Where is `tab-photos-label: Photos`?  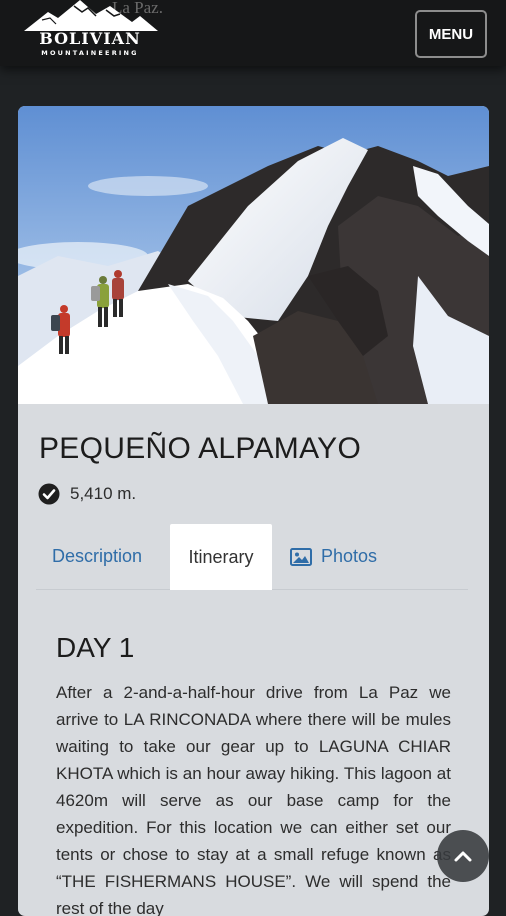 tab-photos-label: Photos is located at coordinates (349, 556).